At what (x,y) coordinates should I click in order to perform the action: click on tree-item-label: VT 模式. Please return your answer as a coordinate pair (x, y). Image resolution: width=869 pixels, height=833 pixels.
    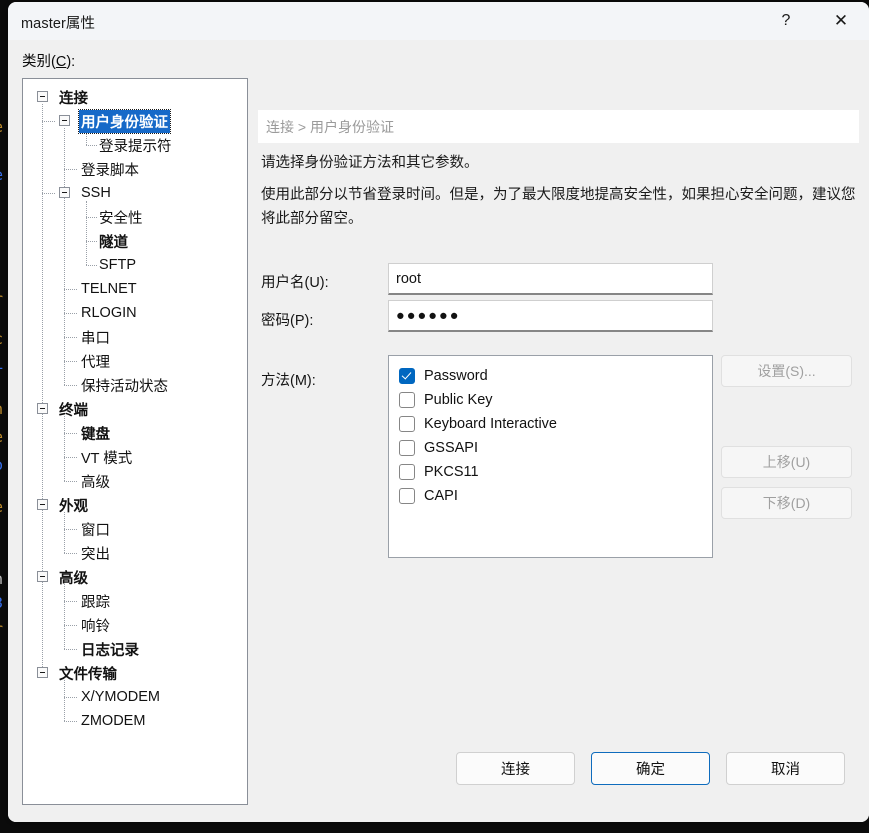
    Looking at the image, I should click on (107, 458).